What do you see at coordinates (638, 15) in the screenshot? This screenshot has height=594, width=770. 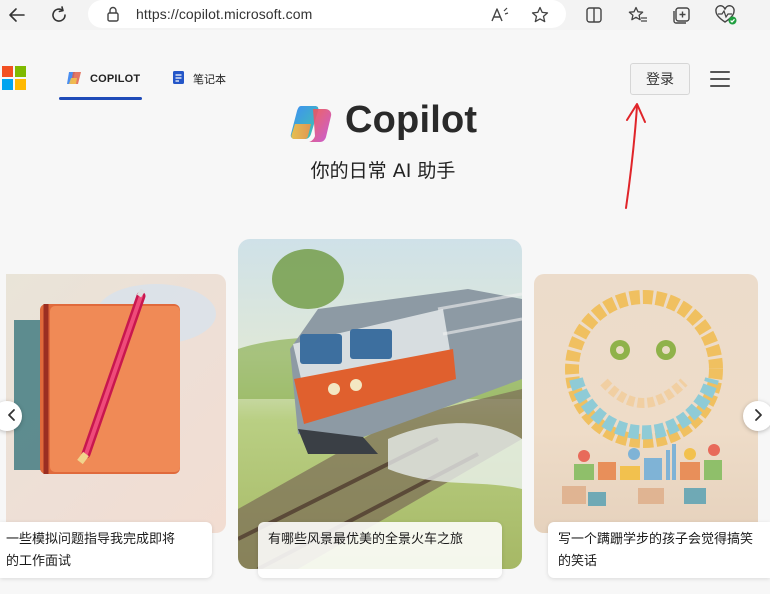 I see `favorites-list-icon` at bounding box center [638, 15].